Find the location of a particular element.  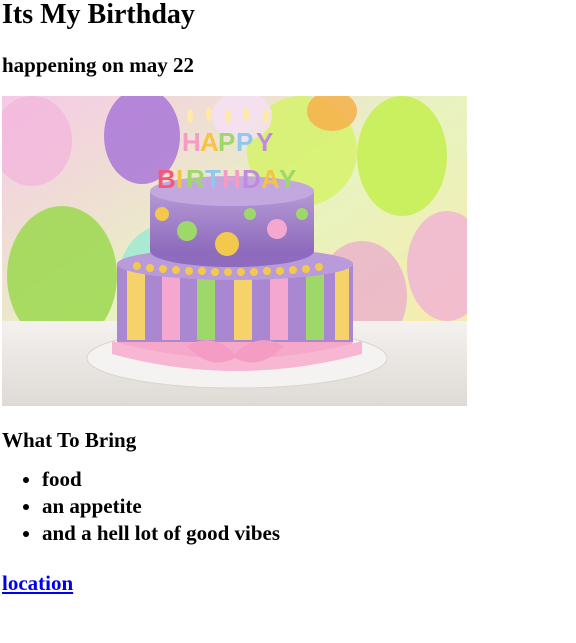

svg-text: T is located at coordinates (213, 179).